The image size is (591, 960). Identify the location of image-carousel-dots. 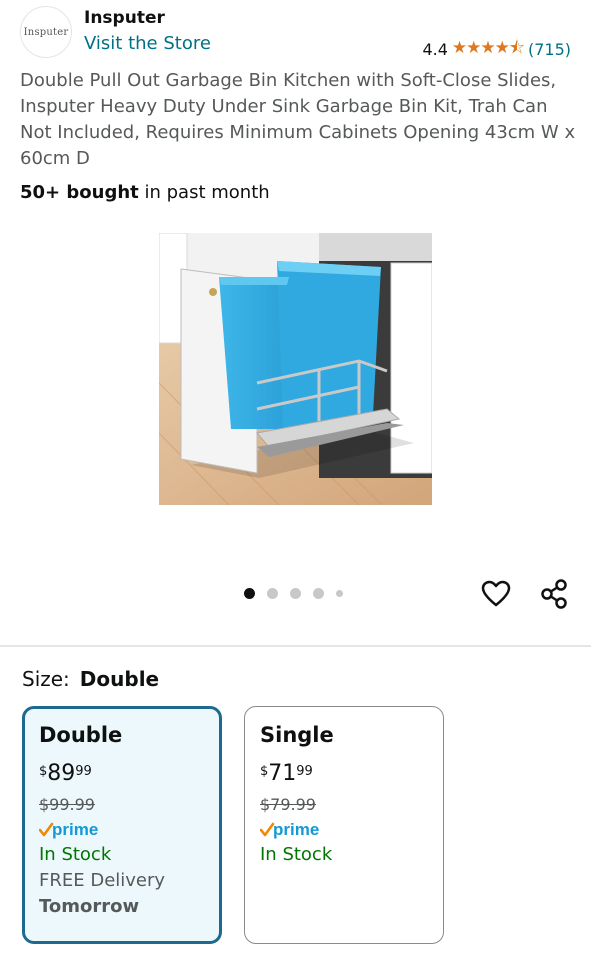
(293, 593).